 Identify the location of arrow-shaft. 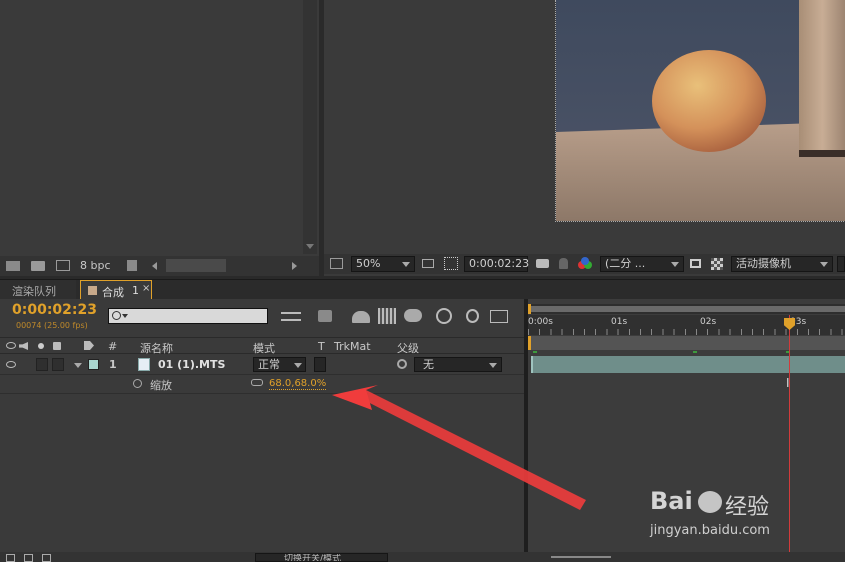
(473, 450).